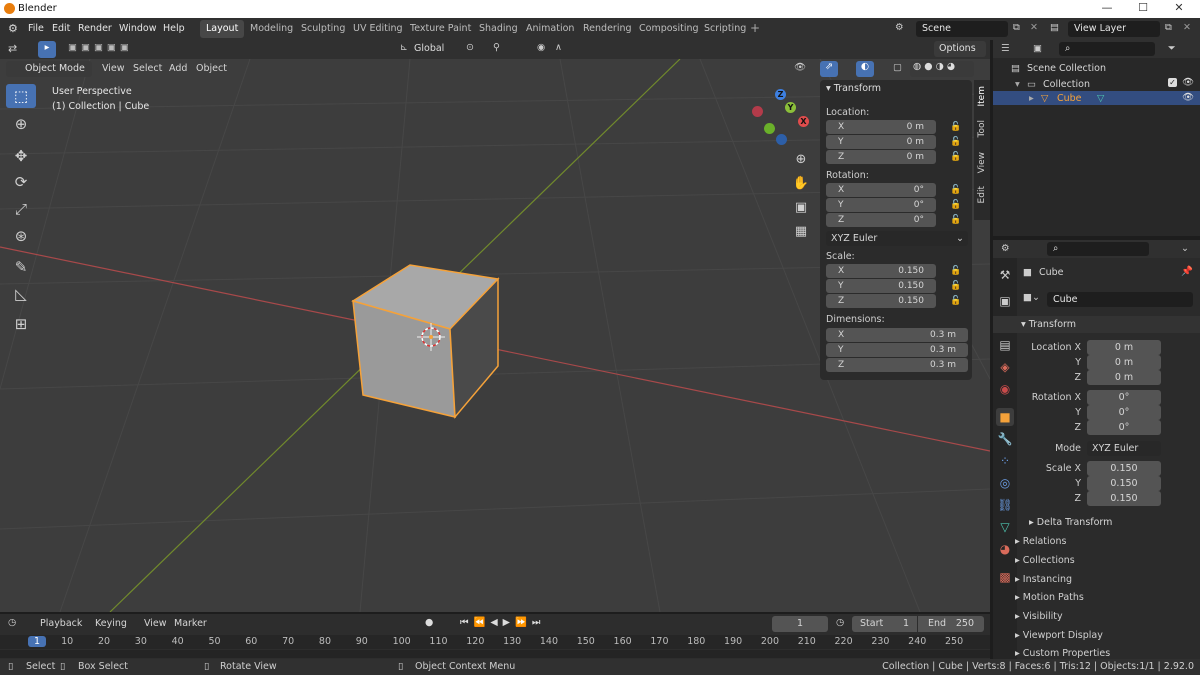 The height and width of the screenshot is (675, 1200). Describe the element at coordinates (61, 623) in the screenshot. I see `timeline-menu-playback: Playback` at that location.